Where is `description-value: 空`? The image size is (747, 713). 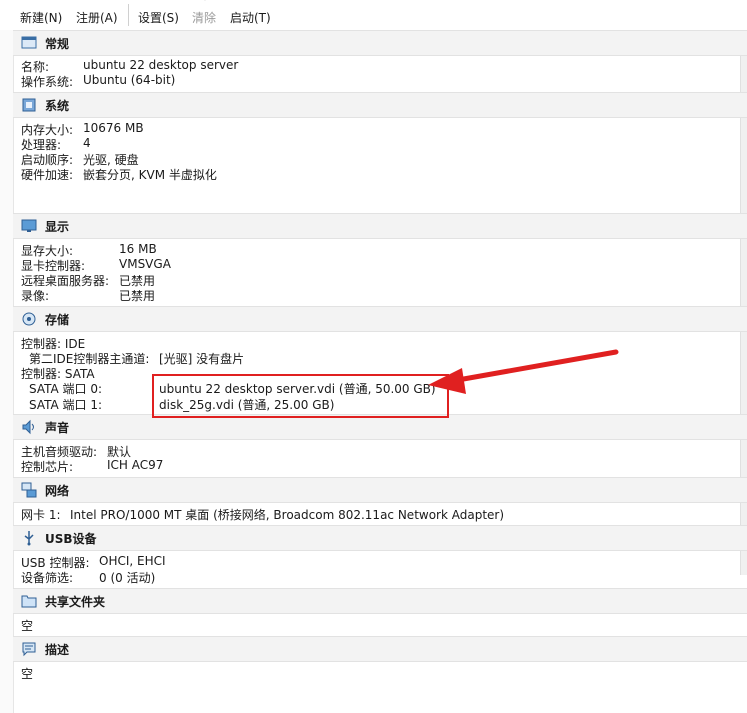
description-value: 空 is located at coordinates (27, 674).